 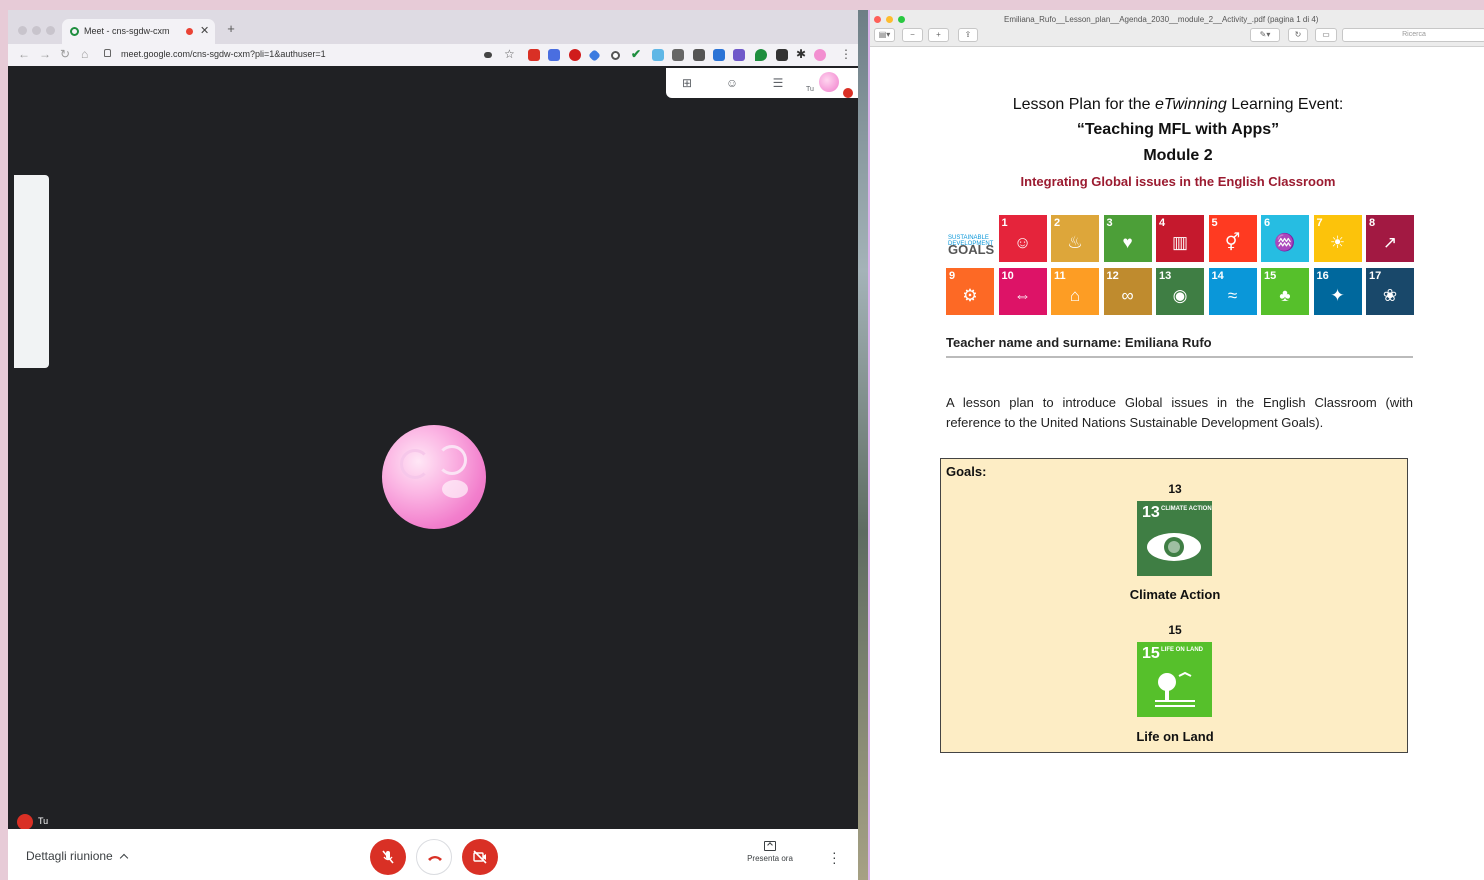 What do you see at coordinates (719, 55) in the screenshot?
I see `extension-feather-icon` at bounding box center [719, 55].